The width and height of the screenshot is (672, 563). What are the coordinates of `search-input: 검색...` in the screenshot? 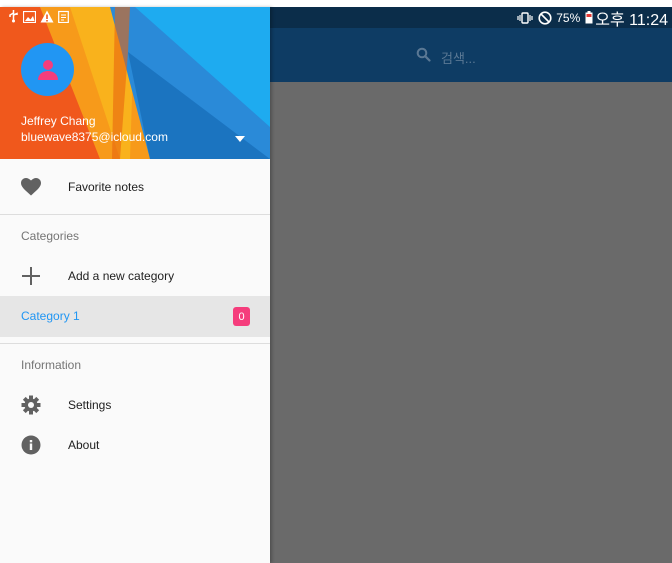 It's located at (458, 57).